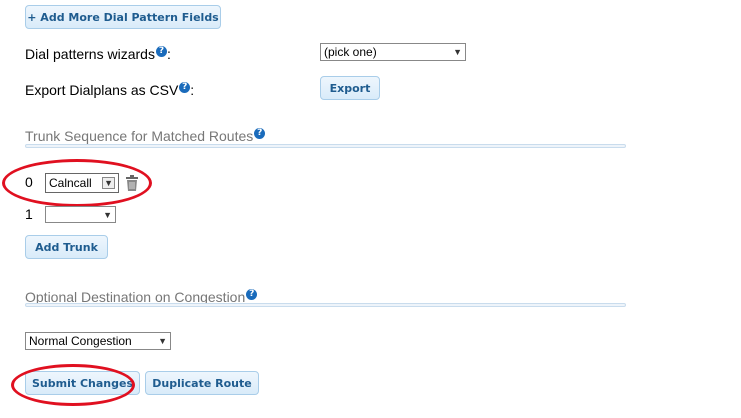  What do you see at coordinates (145, 136) in the screenshot?
I see `trunk-sequence-section-title: Trunk Sequence for Matched Routes?` at bounding box center [145, 136].